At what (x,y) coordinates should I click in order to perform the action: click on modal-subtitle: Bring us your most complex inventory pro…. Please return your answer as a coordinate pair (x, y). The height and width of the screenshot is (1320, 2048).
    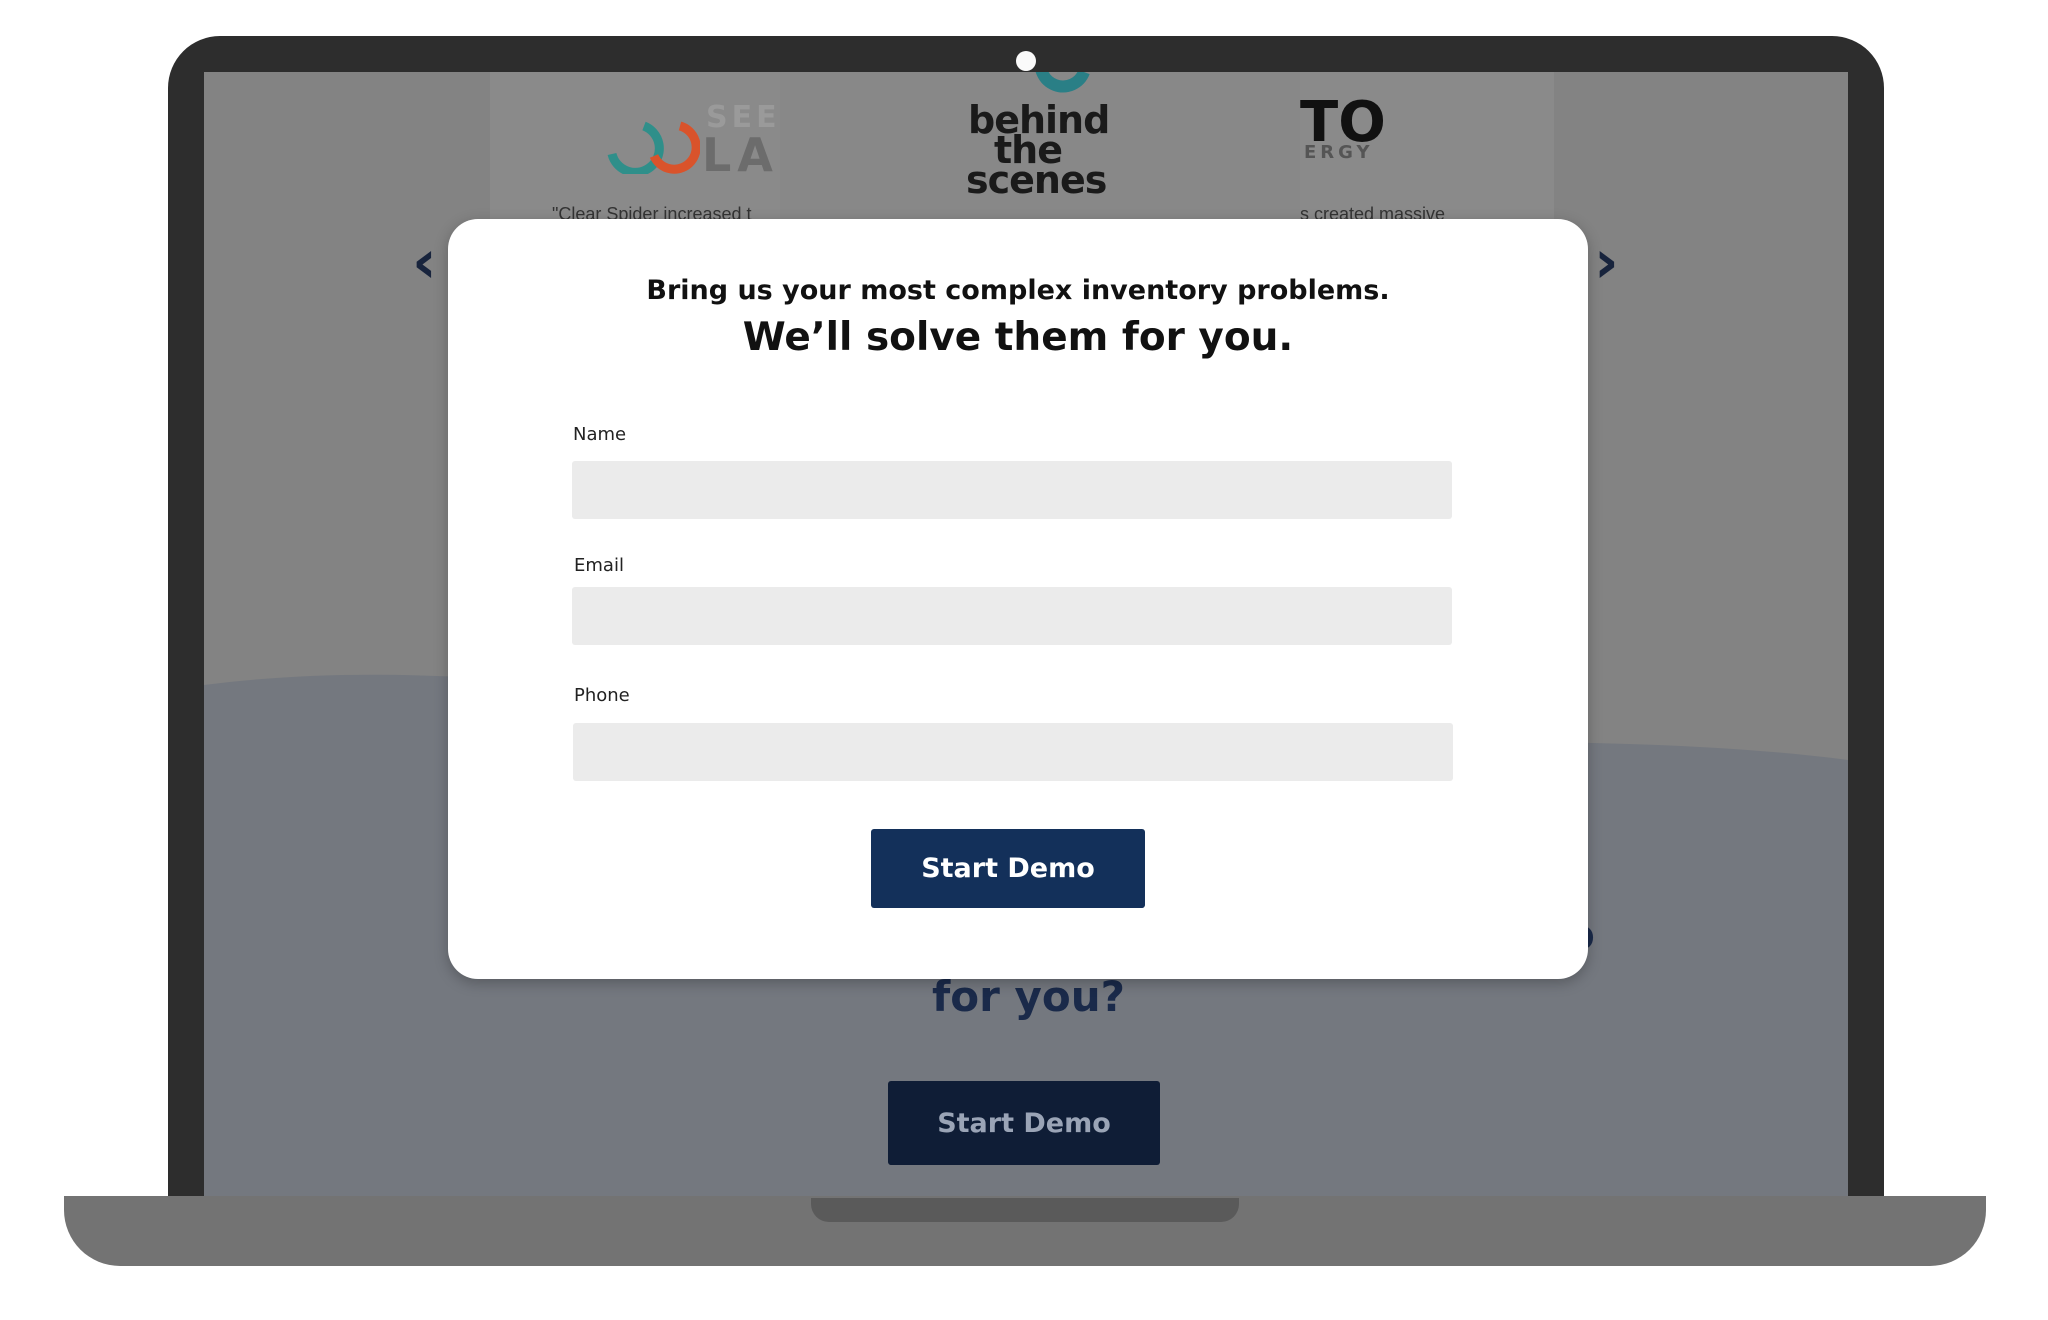
    Looking at the image, I should click on (1018, 290).